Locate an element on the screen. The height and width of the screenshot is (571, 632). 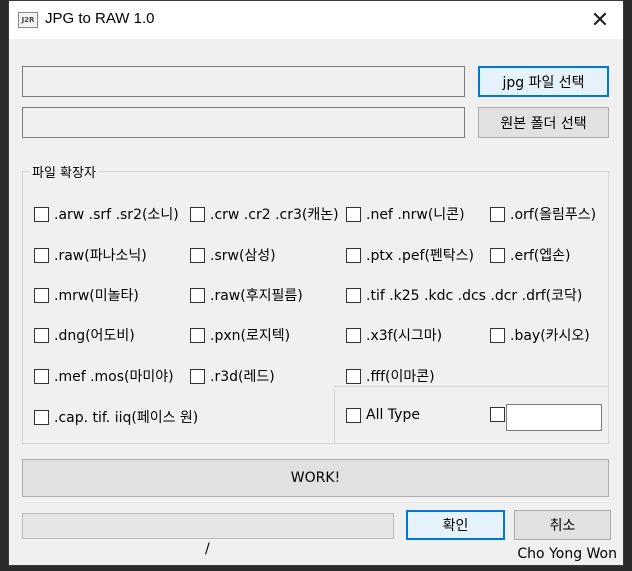
checkbox-adobe: .dng(어도비) is located at coordinates (84, 335).